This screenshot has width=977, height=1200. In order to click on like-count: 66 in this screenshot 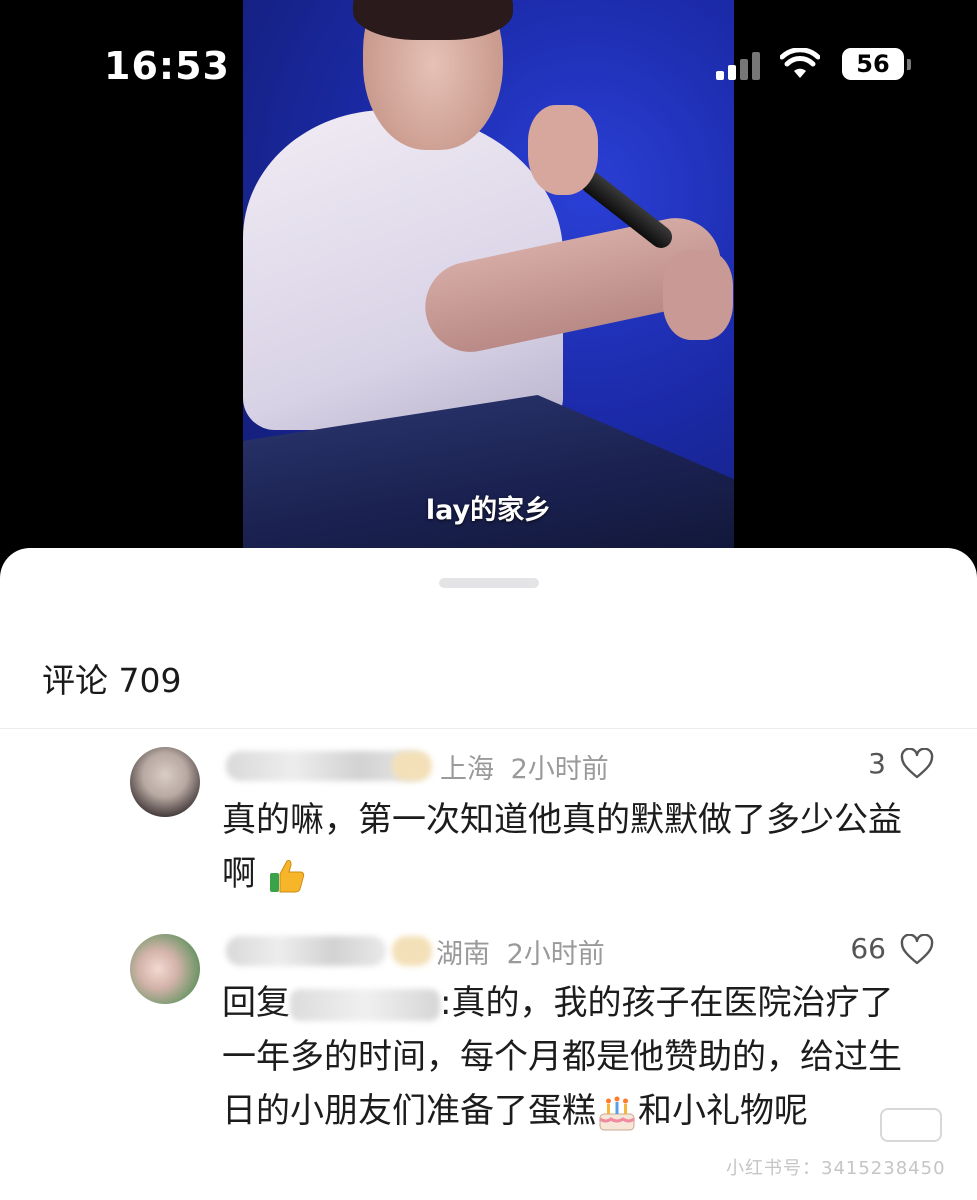, I will do `click(868, 948)`.